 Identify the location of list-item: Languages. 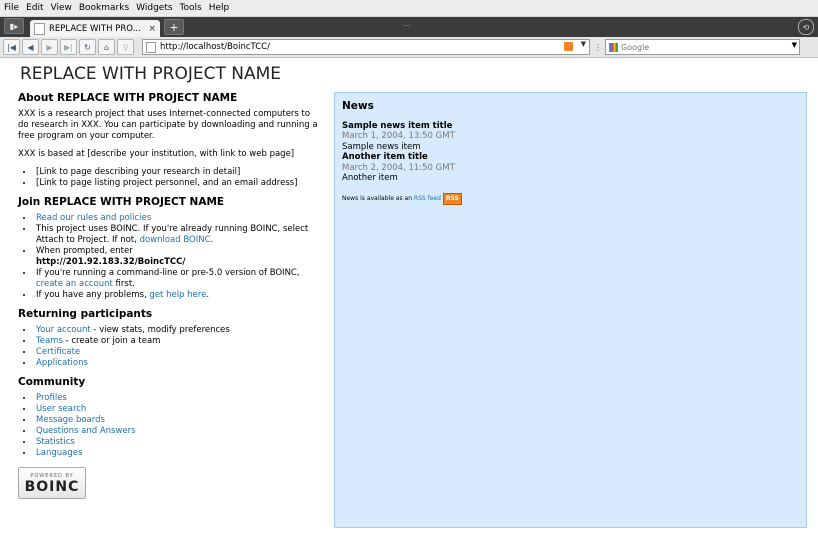
(178, 453).